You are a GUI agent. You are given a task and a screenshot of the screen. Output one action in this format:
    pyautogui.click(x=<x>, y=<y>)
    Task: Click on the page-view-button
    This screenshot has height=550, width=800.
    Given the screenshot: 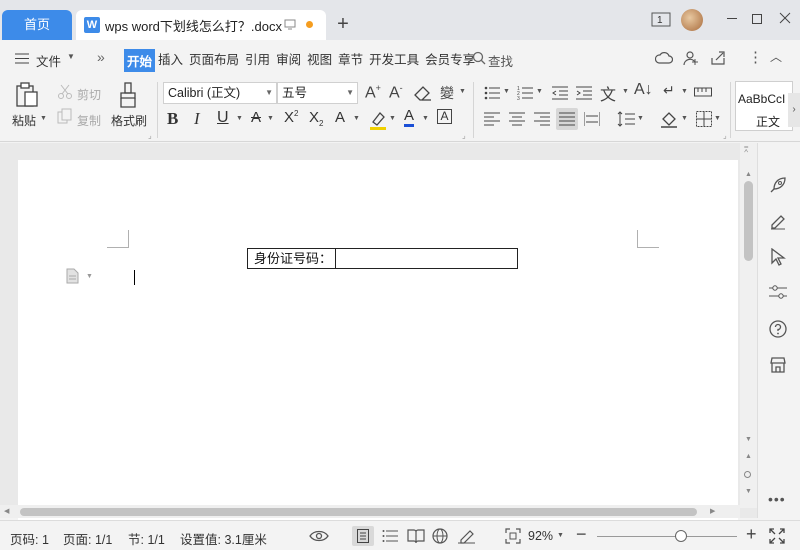 What is the action you would take?
    pyautogui.click(x=363, y=536)
    